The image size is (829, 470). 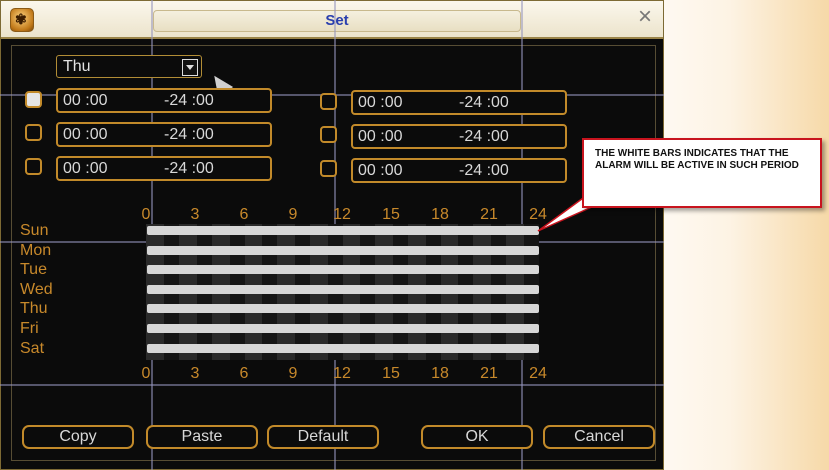 I want to click on callout-pointer, so click(x=566, y=211).